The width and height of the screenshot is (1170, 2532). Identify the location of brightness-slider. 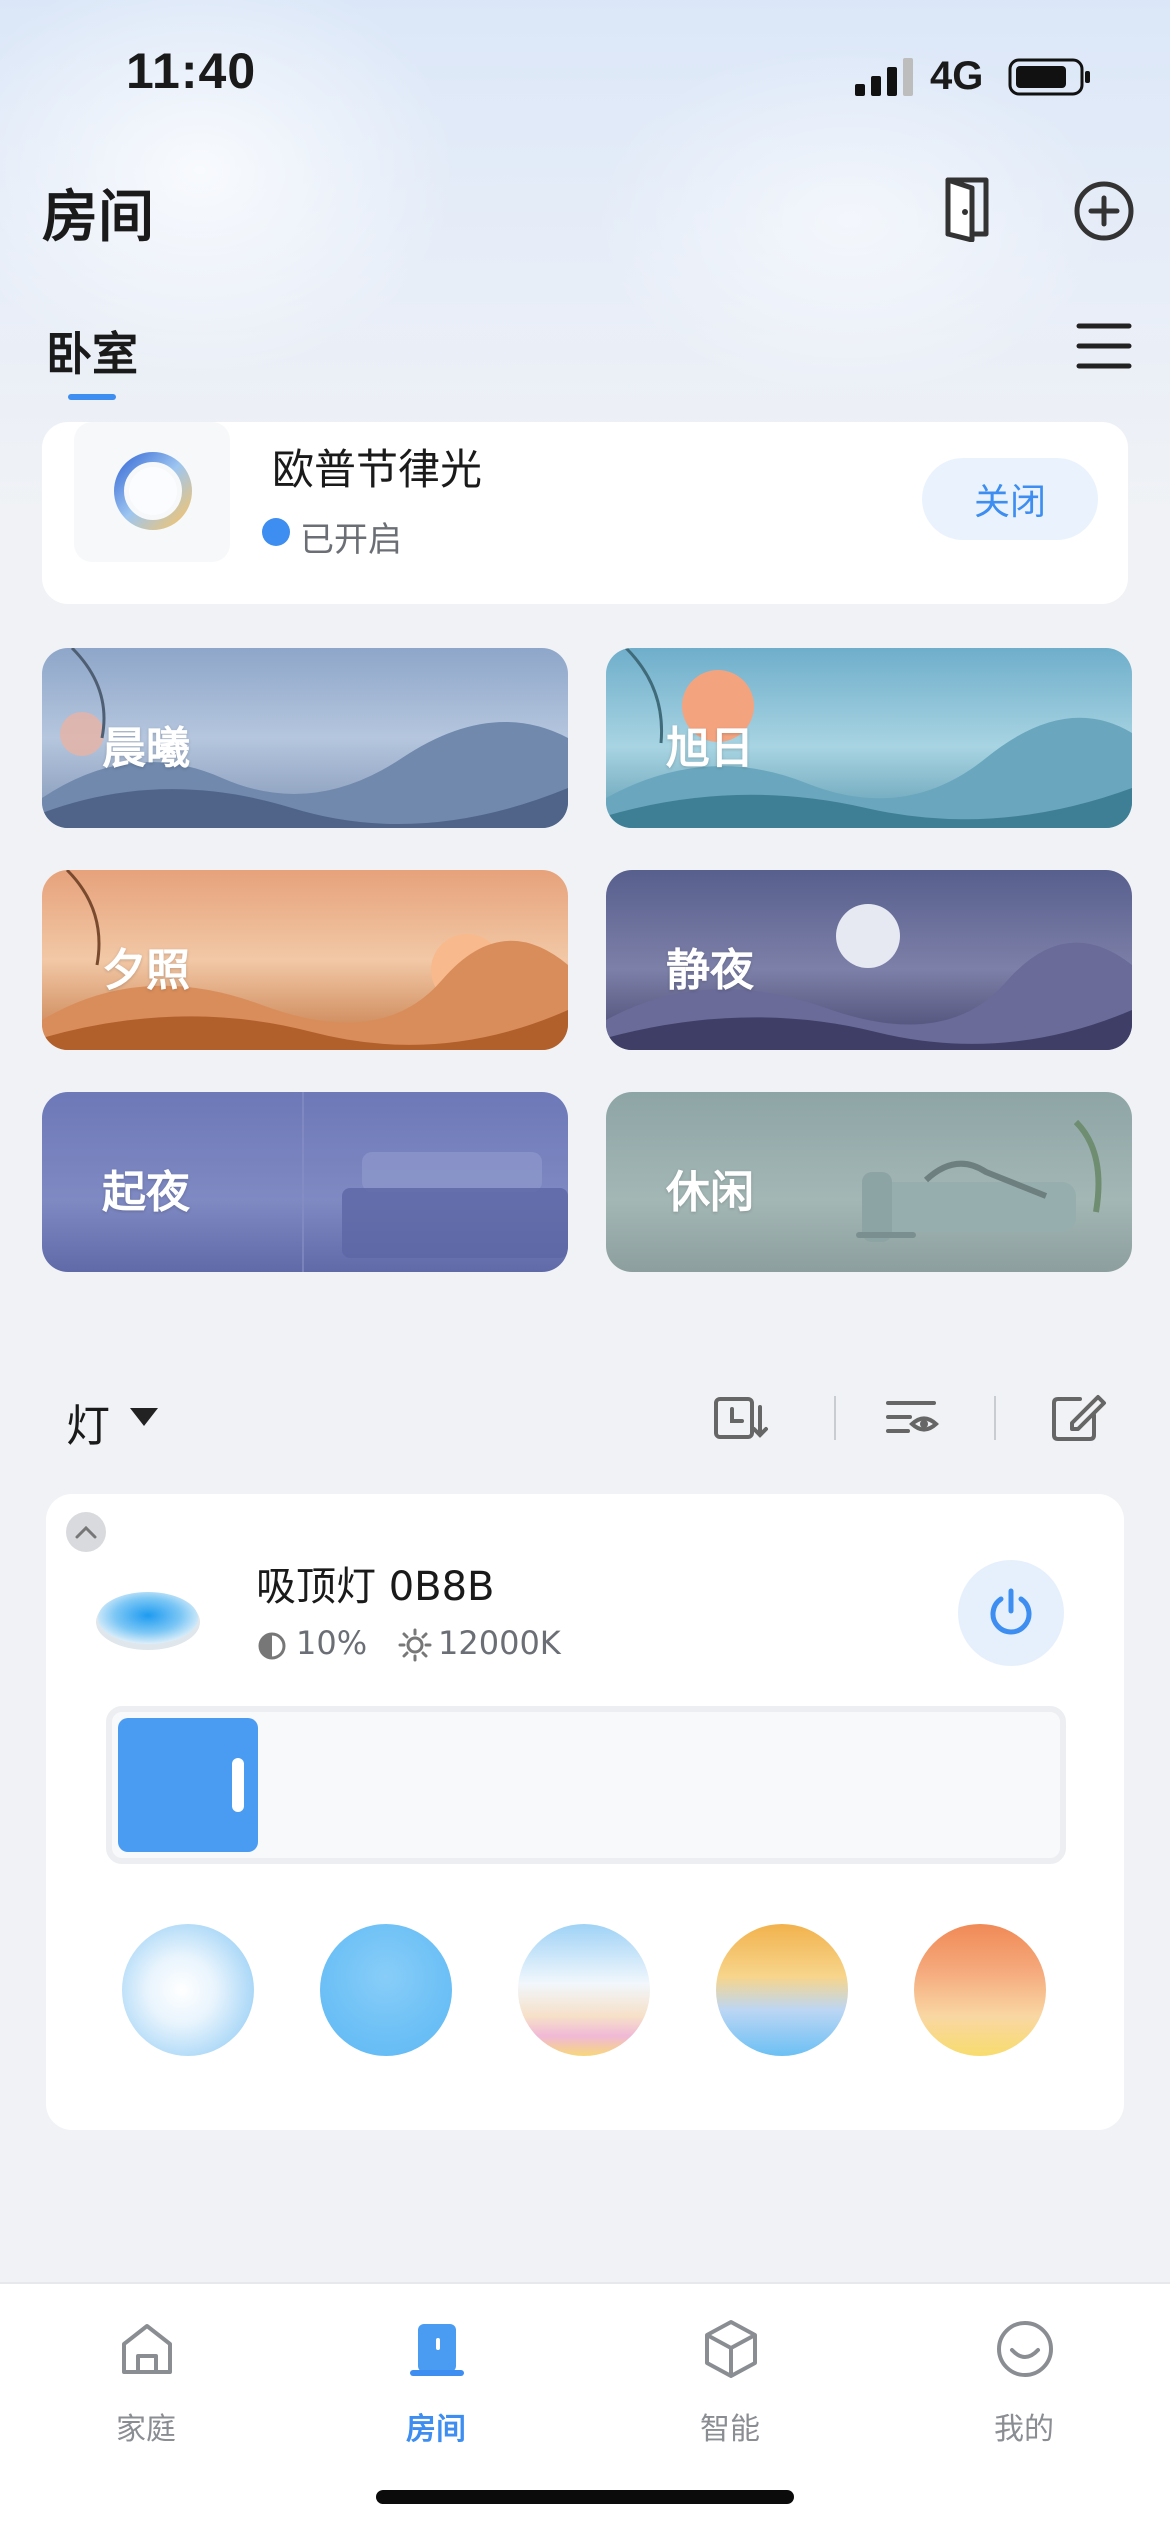
(586, 1785).